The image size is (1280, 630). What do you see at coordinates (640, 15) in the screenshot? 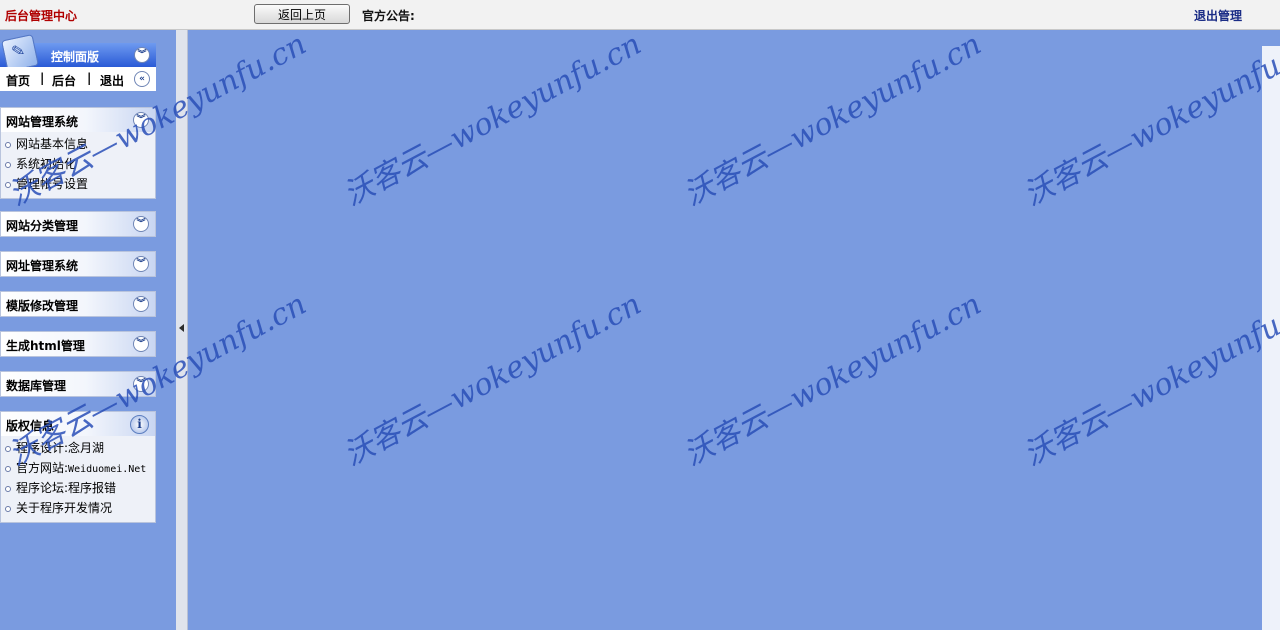
I see `top-bar: 后台管理中心 返回上页 官方公告: 退出管理` at bounding box center [640, 15].